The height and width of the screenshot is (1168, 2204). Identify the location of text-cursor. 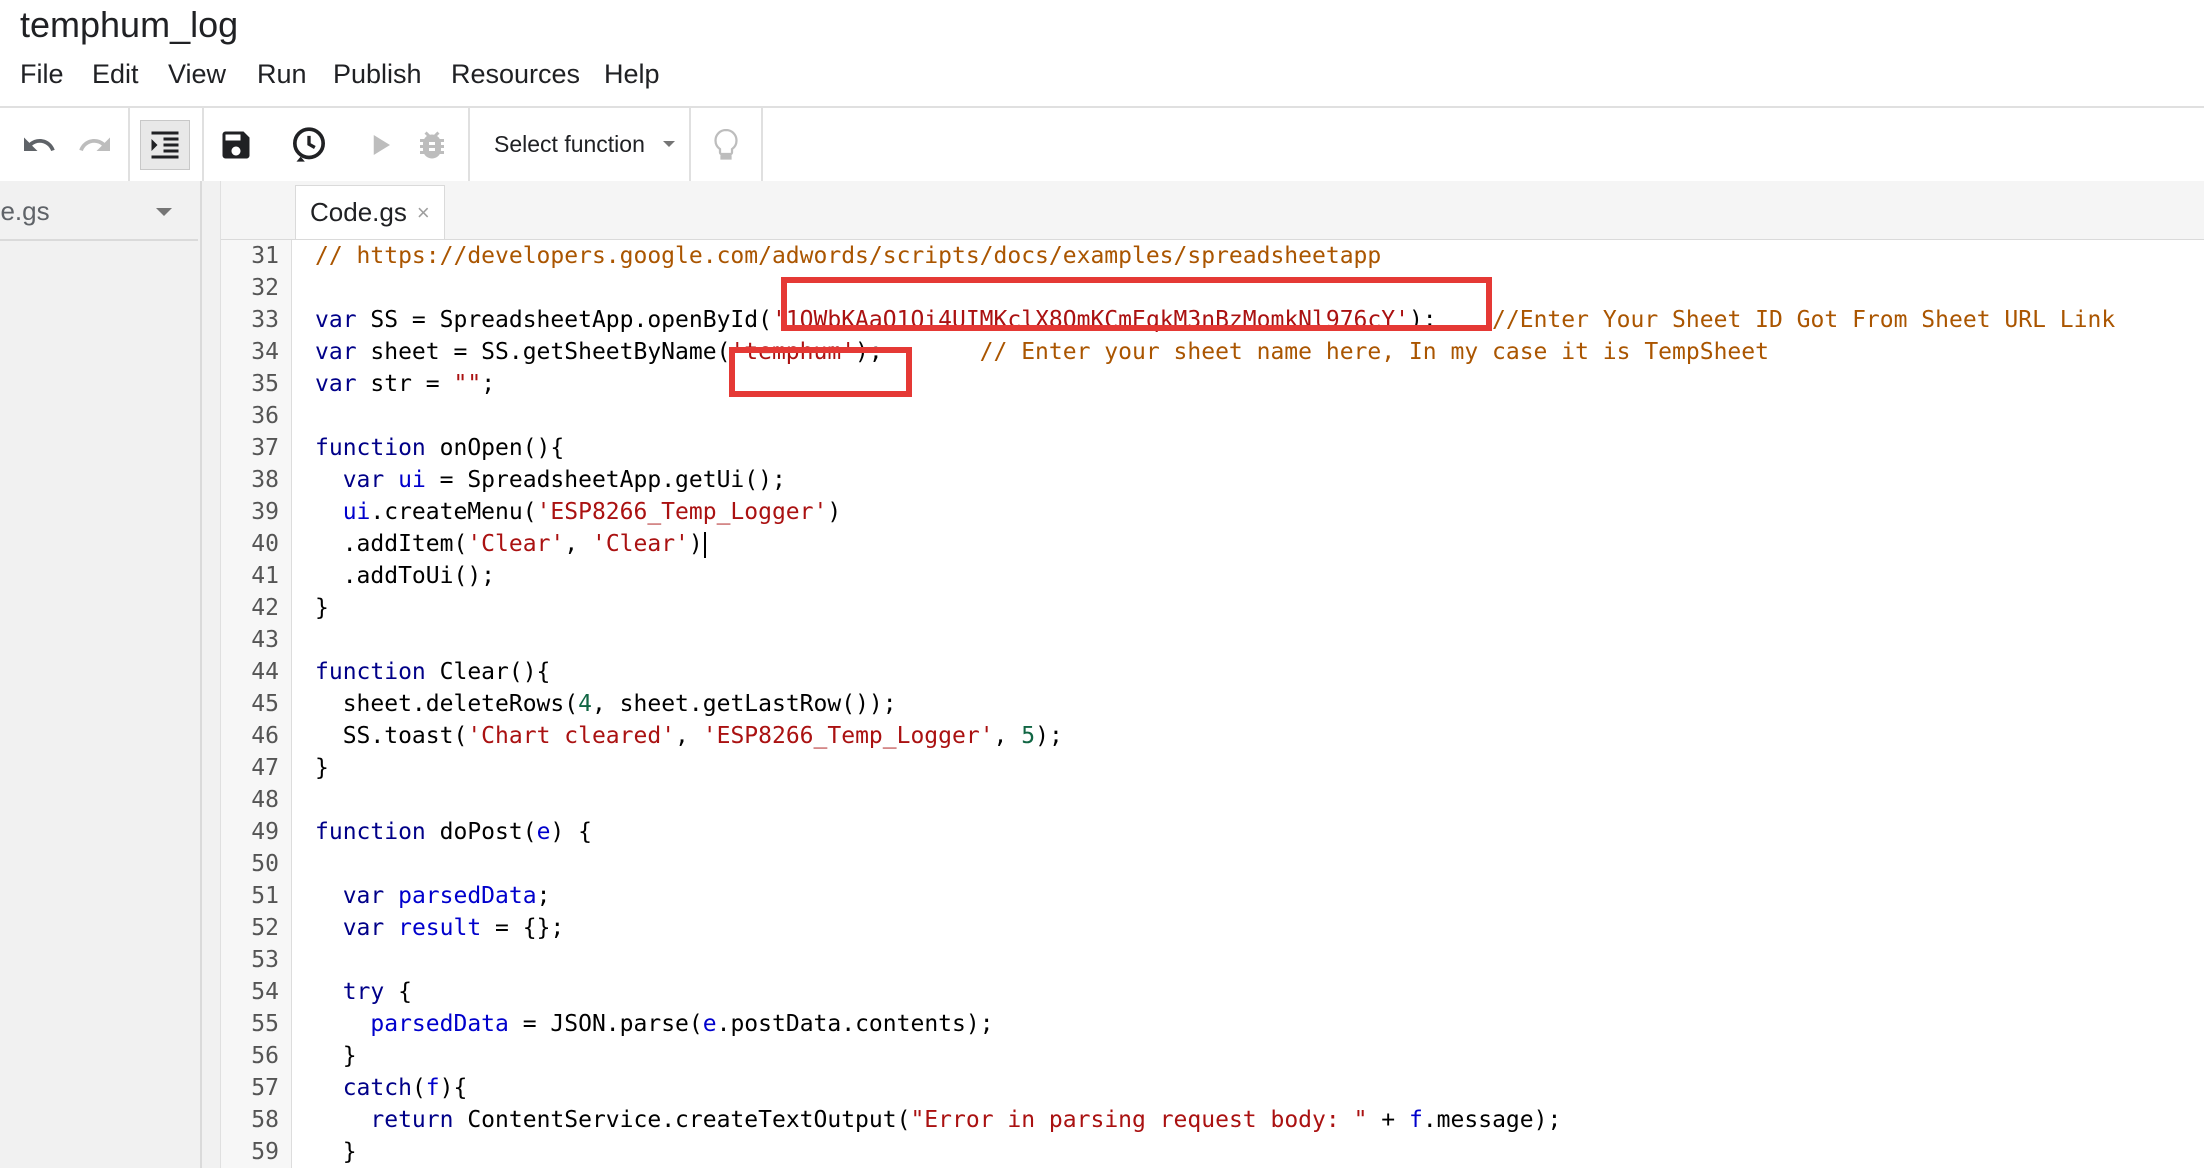
(704, 544).